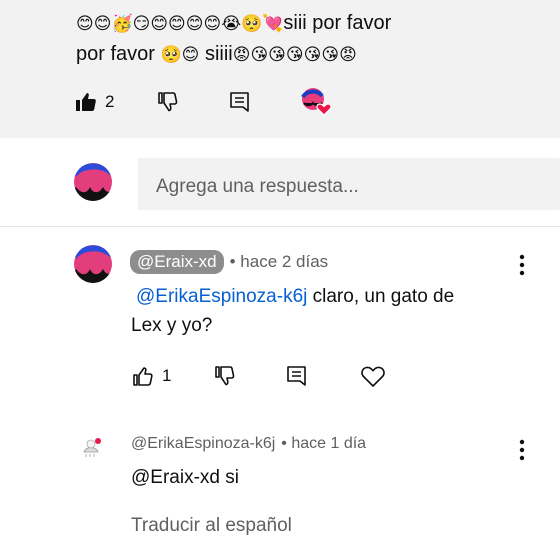 The image size is (560, 560). Describe the element at coordinates (280, 226) in the screenshot. I see `divider` at that location.